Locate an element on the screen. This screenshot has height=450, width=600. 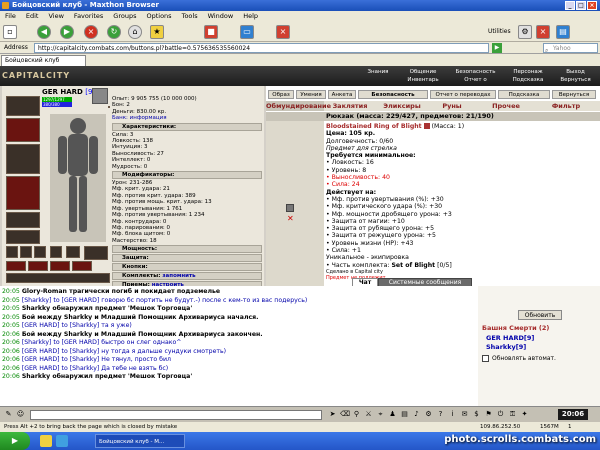
earring-slot is located at coordinates (23, 130).